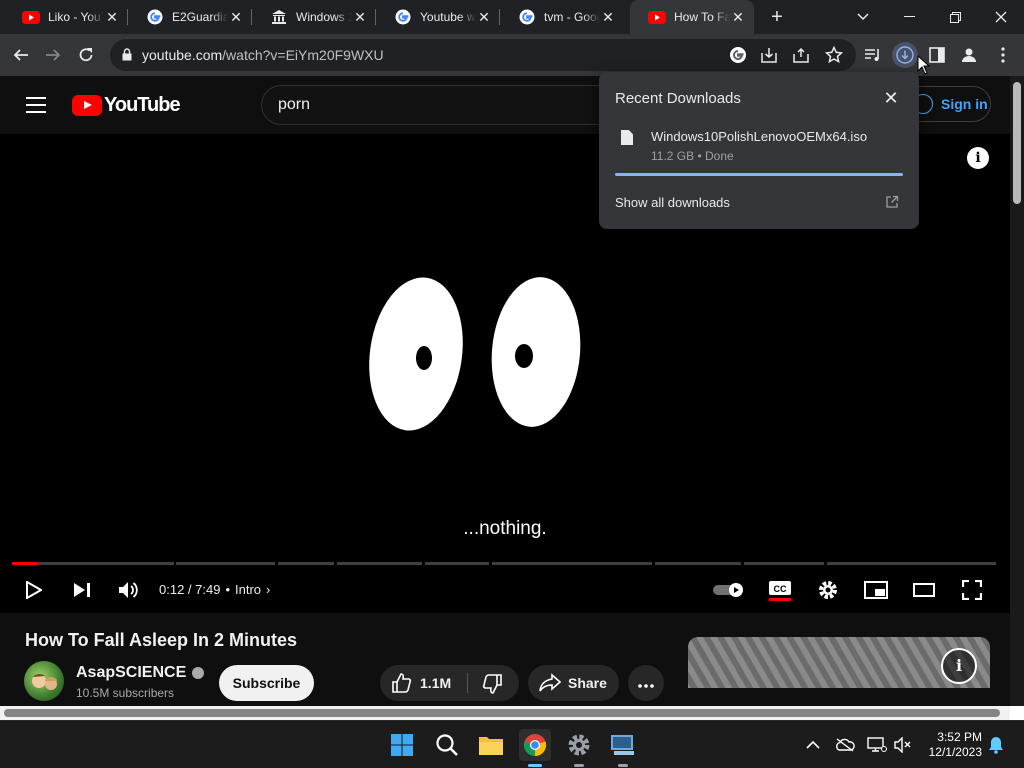 The width and height of the screenshot is (1024, 768). Describe the element at coordinates (190, 17) in the screenshot. I see `tab-e2guardian: E2Guardian ✕` at that location.